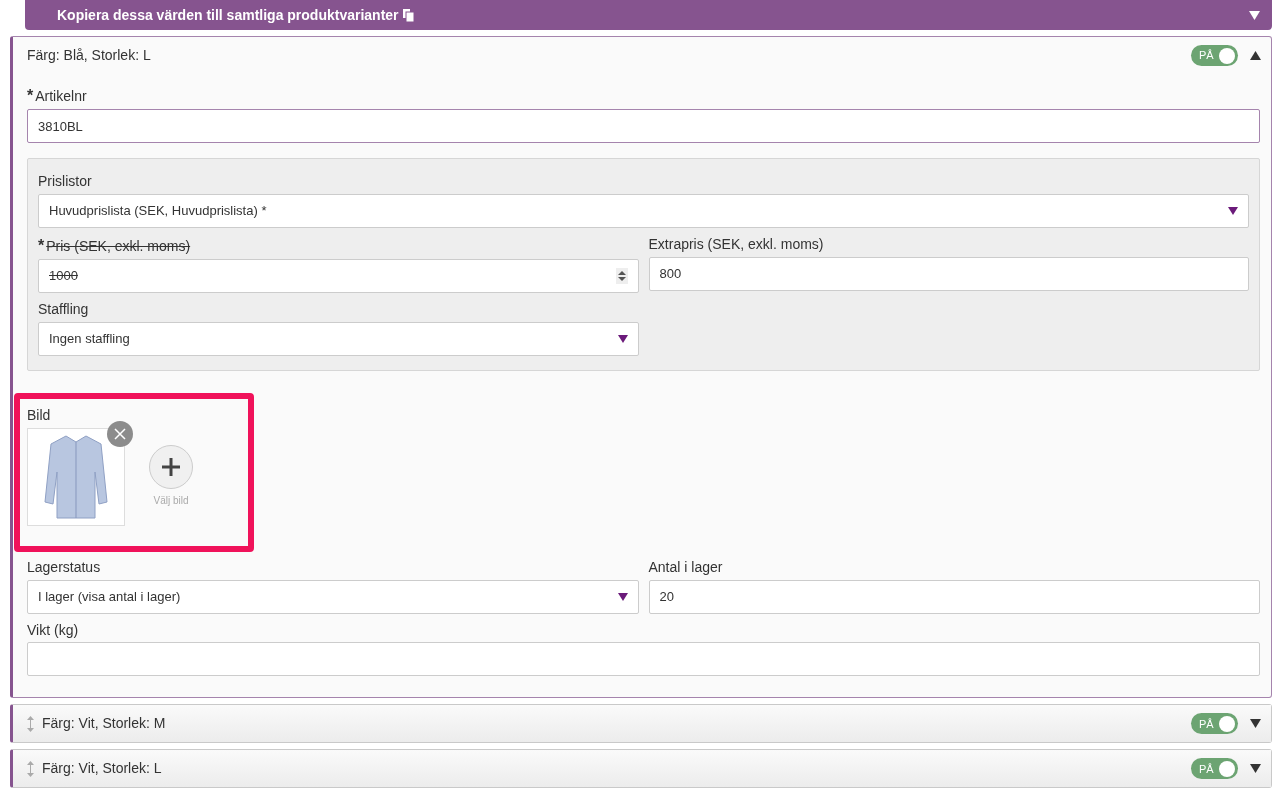 The height and width of the screenshot is (792, 1276). Describe the element at coordinates (64, 566) in the screenshot. I see `field-label: Lagerstatus` at that location.